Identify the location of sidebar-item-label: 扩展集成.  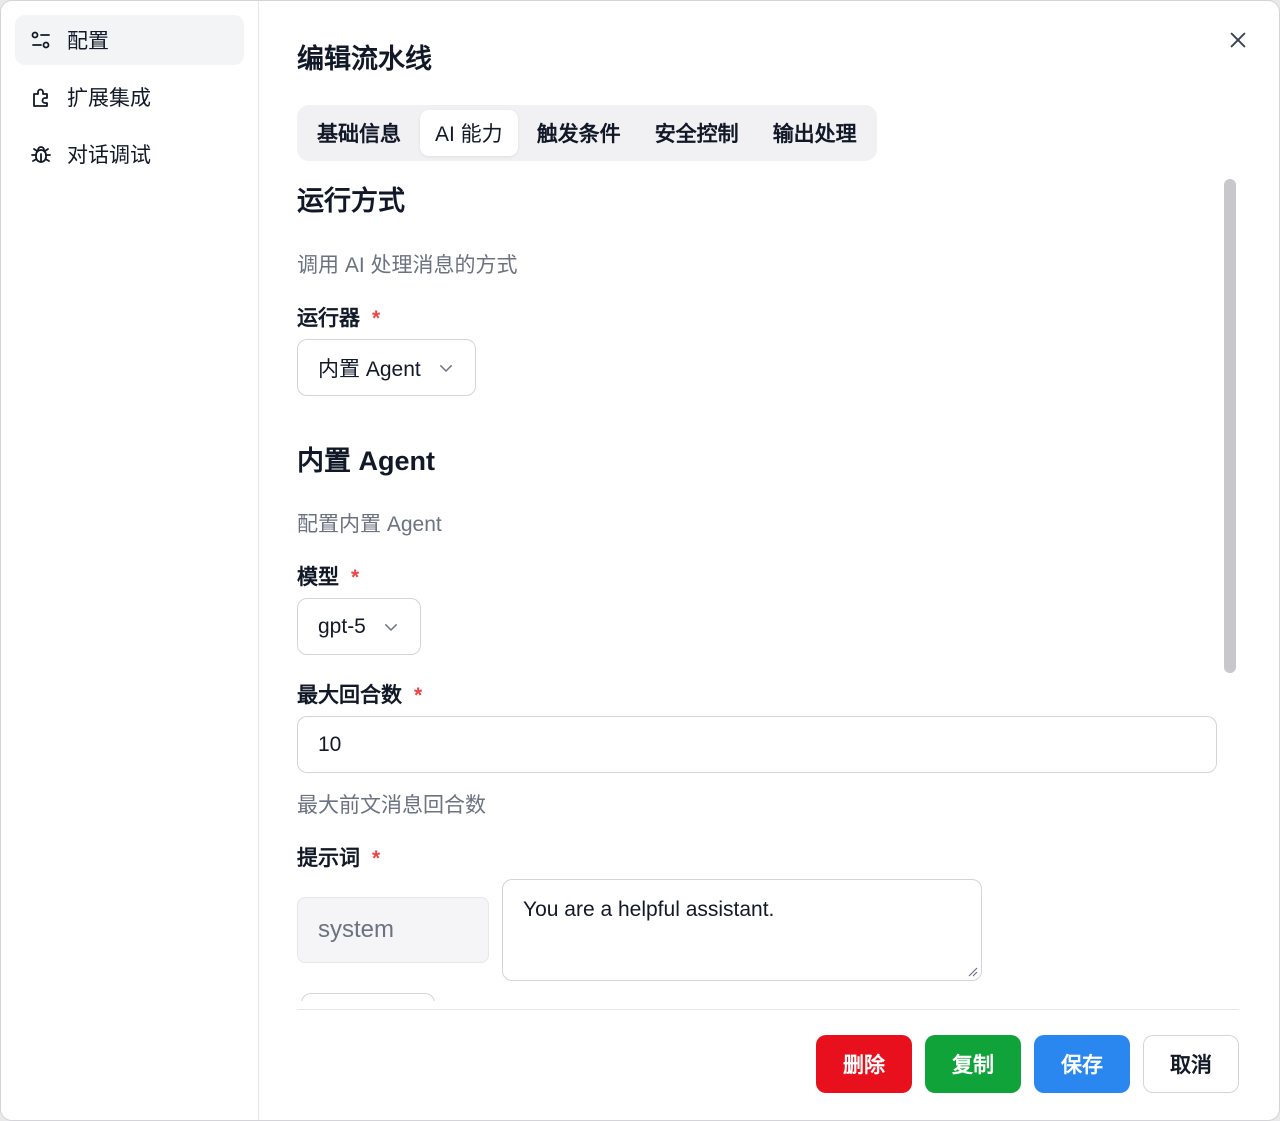
(109, 98).